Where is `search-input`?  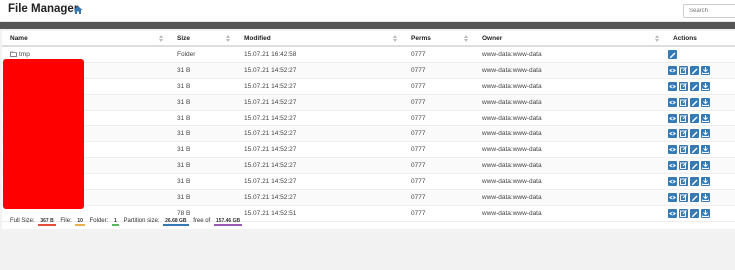 search-input is located at coordinates (709, 11).